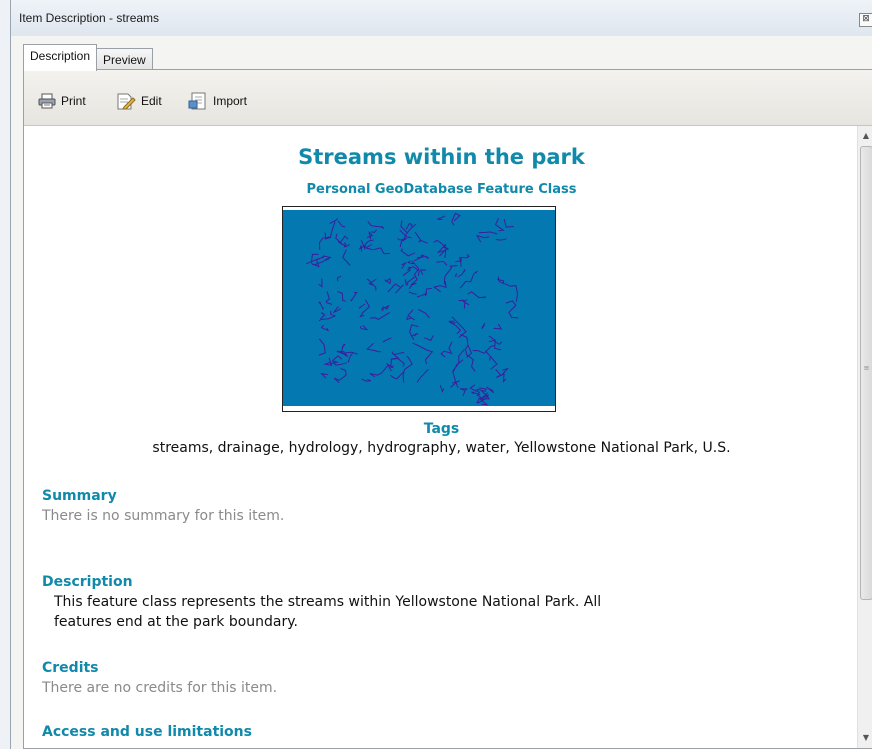  I want to click on print-button: Print, so click(62, 101).